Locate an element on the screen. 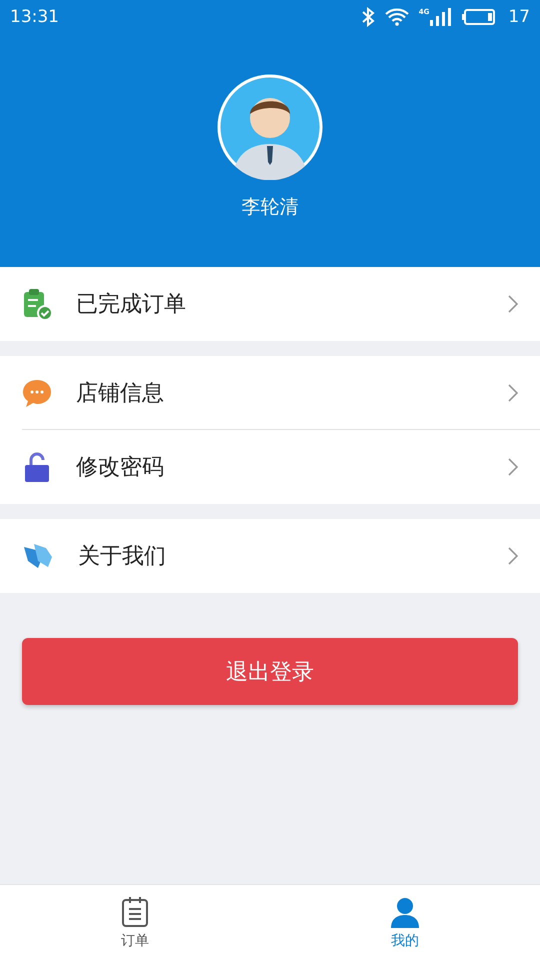 The image size is (540, 960). battery-icon is located at coordinates (479, 17).